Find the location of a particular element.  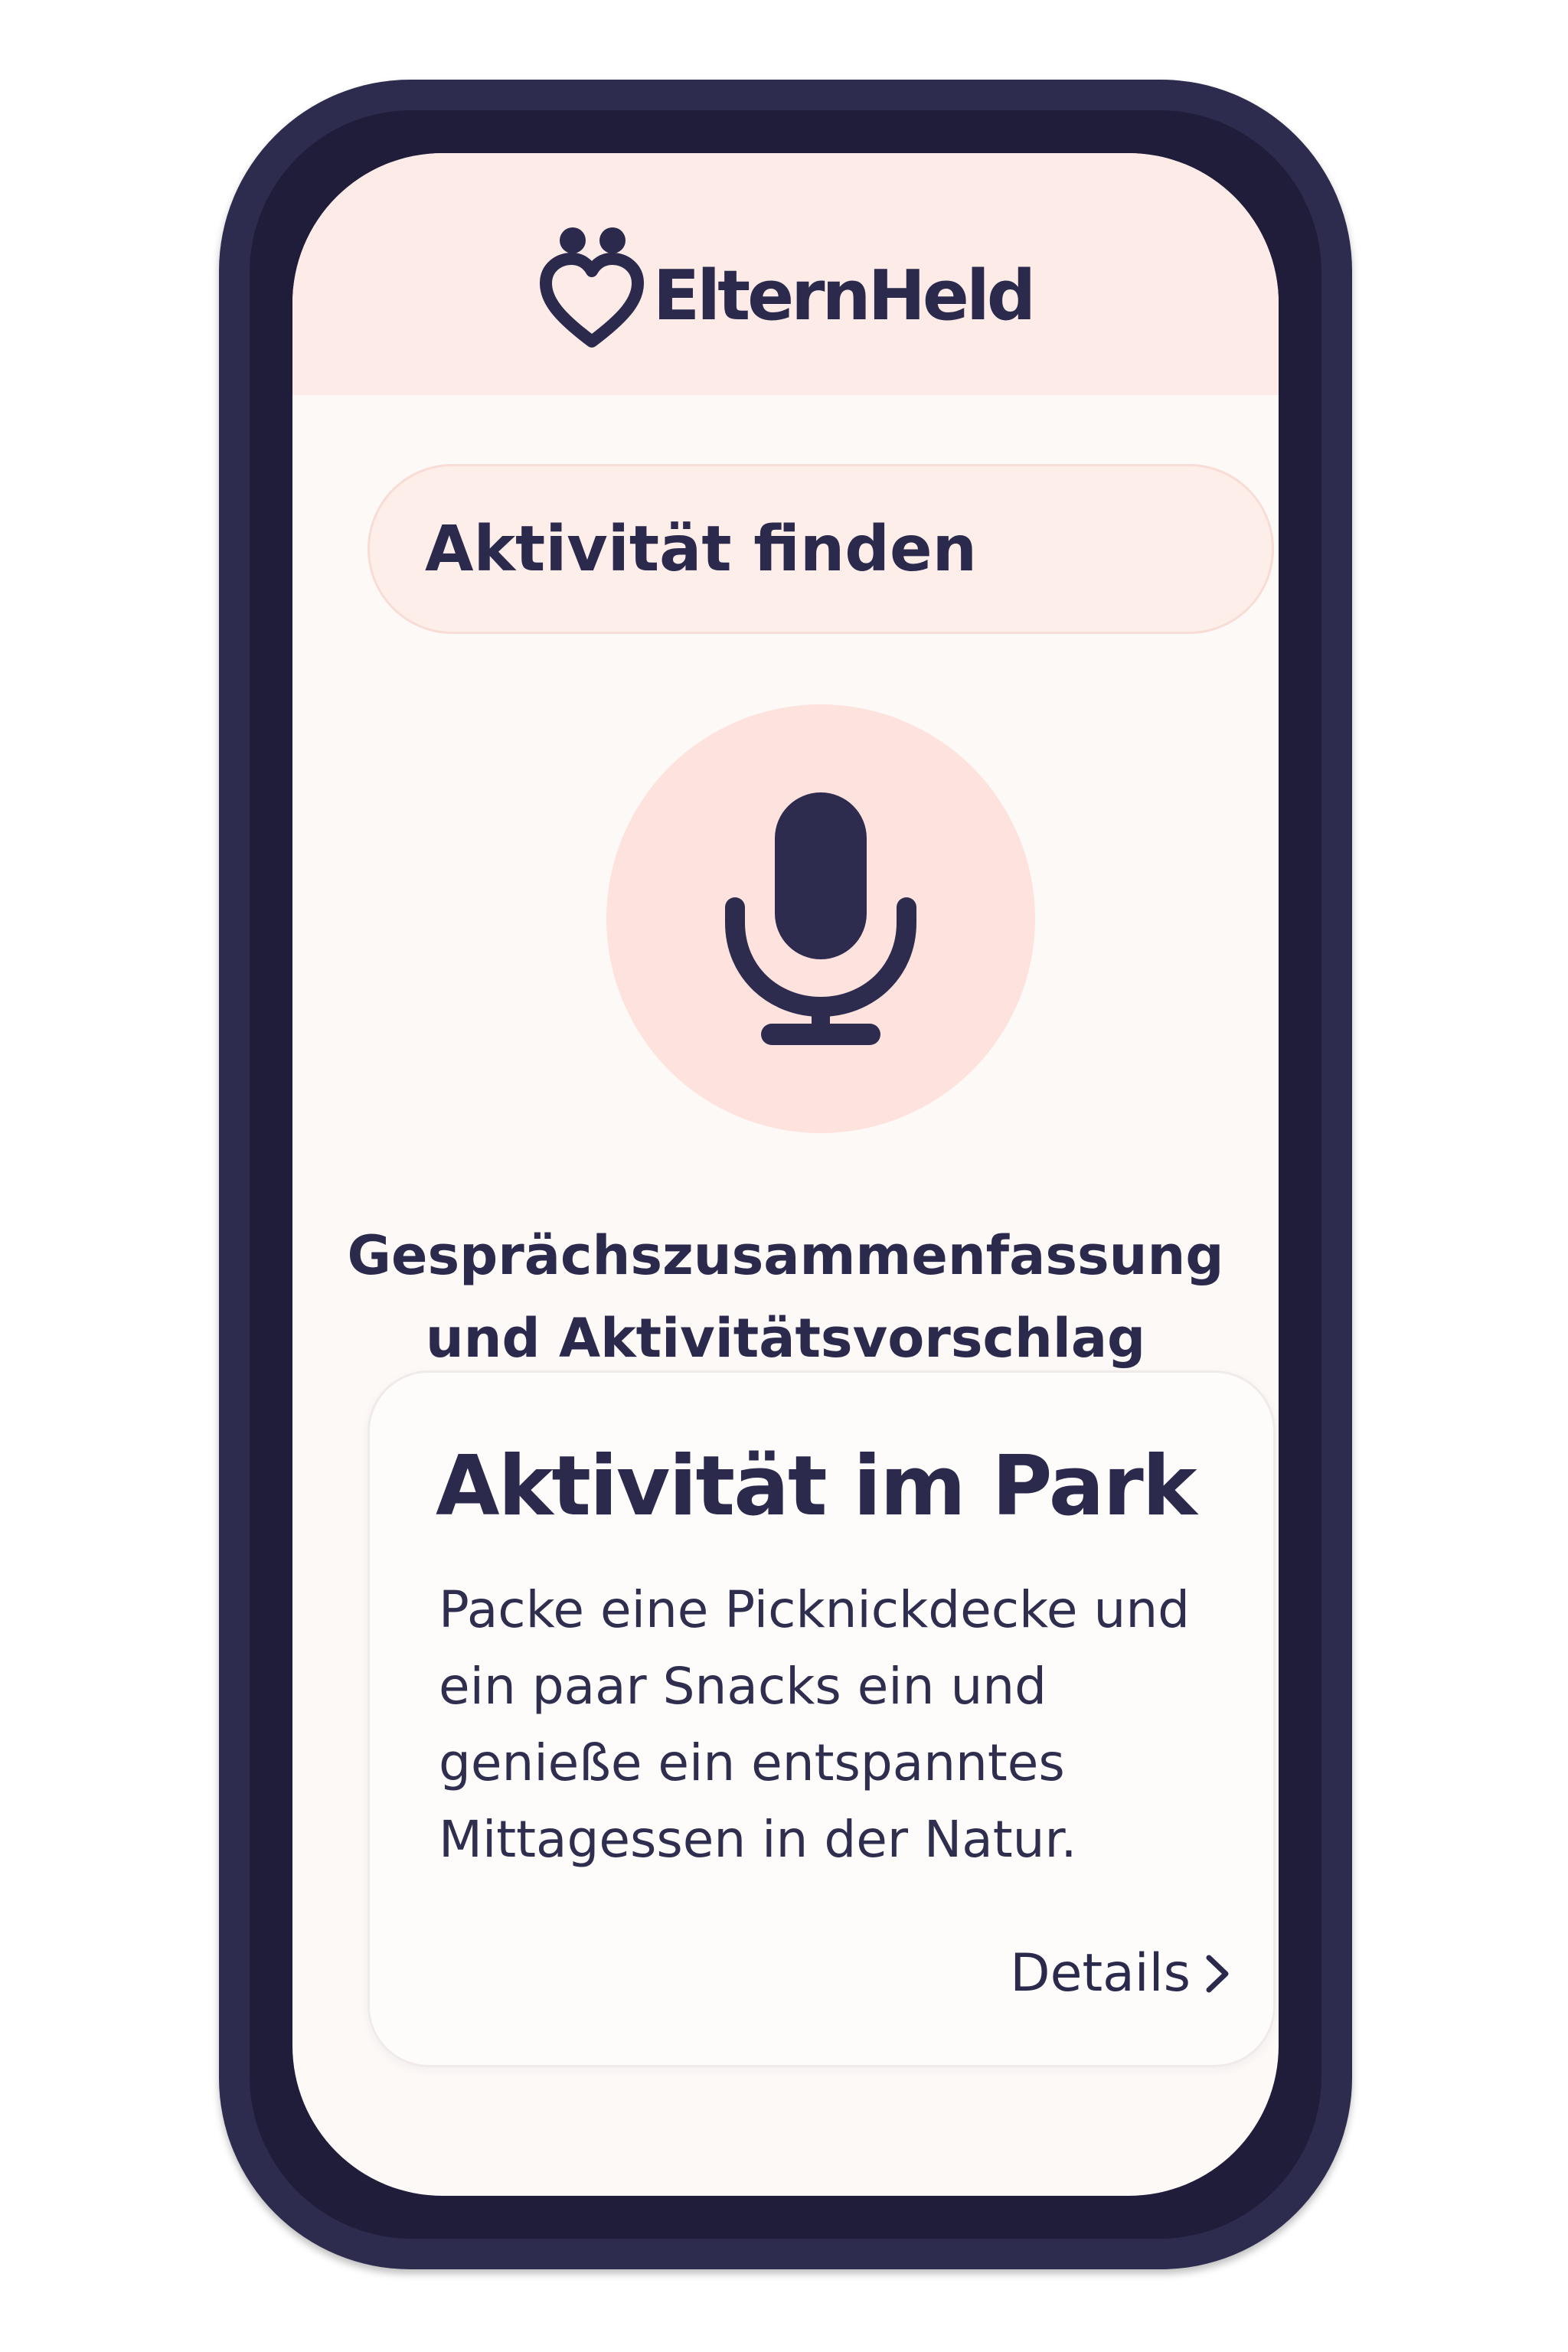

brand-name: ElternHeld is located at coordinates (844, 296).